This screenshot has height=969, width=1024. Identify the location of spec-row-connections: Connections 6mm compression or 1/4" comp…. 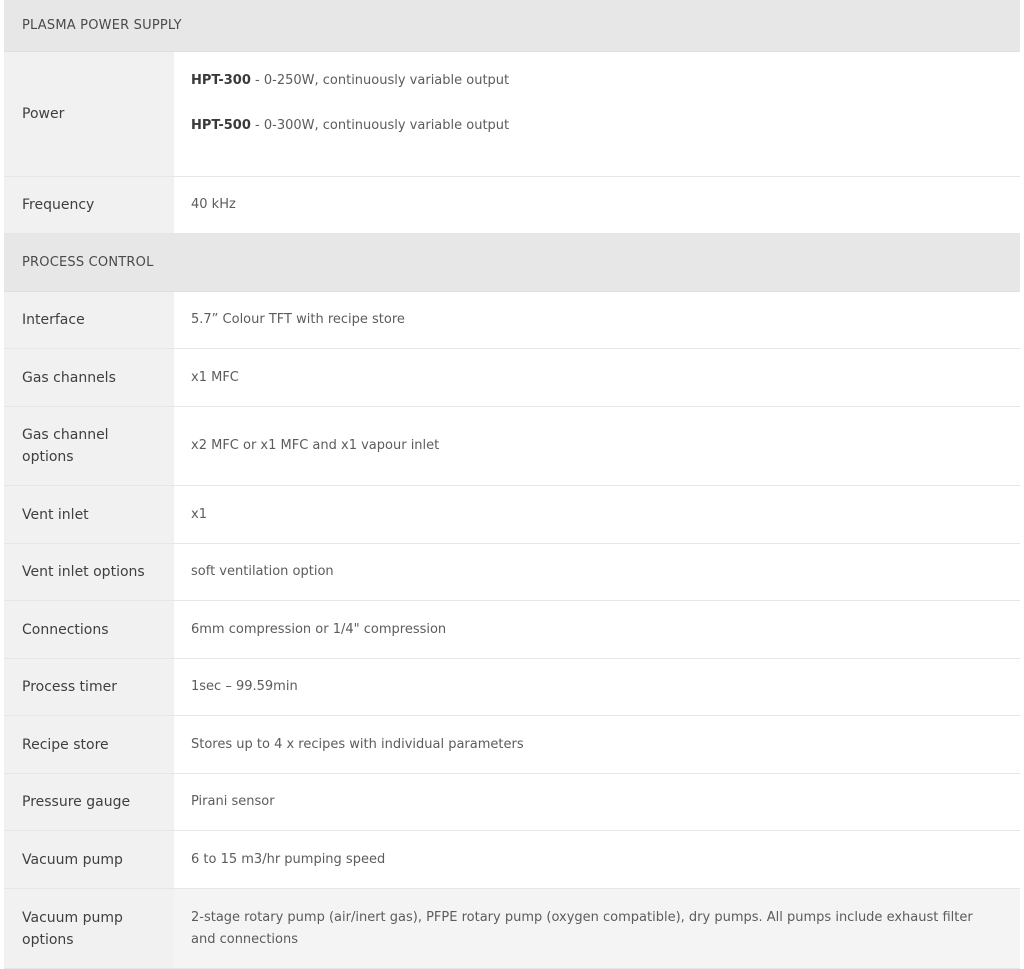
(512, 630).